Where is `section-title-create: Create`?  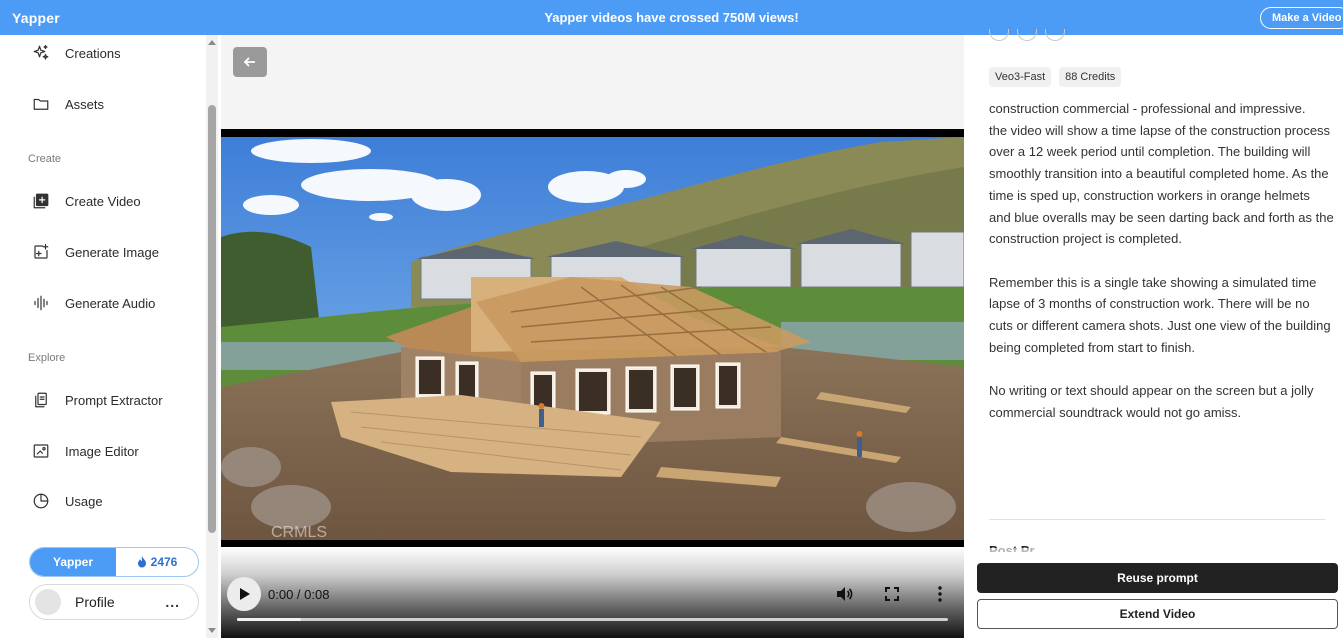 section-title-create: Create is located at coordinates (45, 159).